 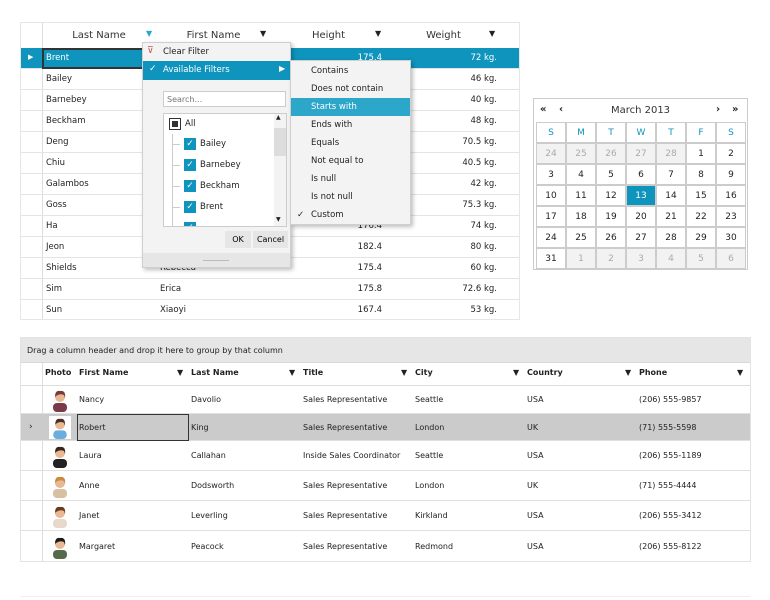 I want to click on cell-weight: 48 kg., so click(x=483, y=121).